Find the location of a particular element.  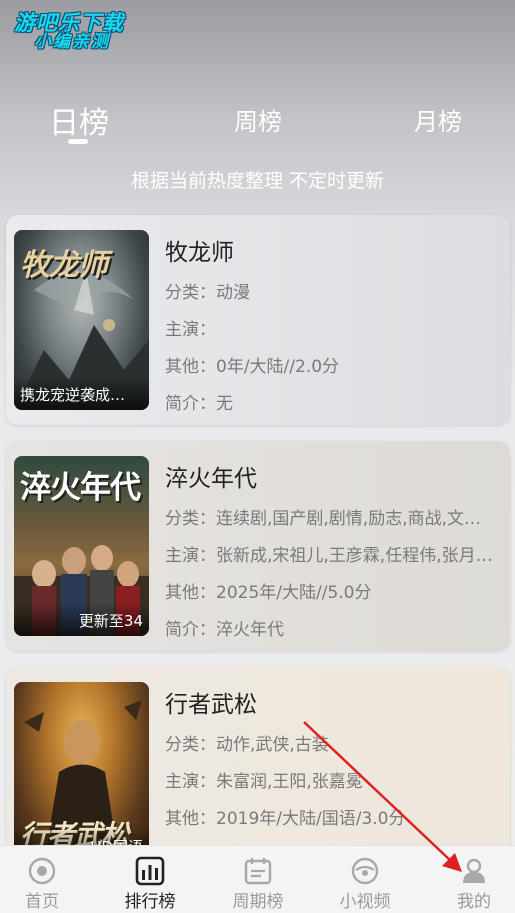

ranking-subtitle: 根据当前热度整理 不定时更新 is located at coordinates (257, 181).